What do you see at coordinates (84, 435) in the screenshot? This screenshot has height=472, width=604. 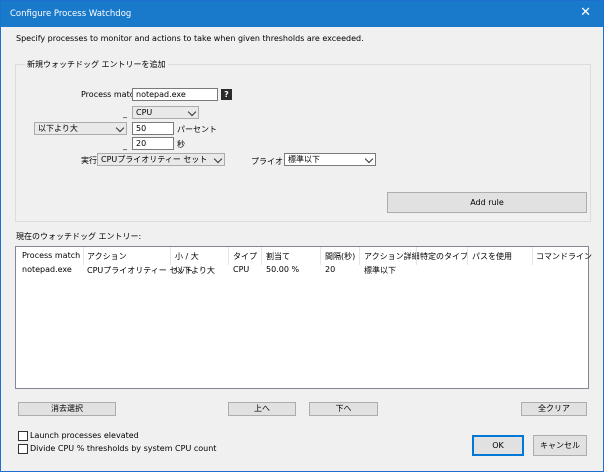 I see `launch-elevated-label: Launch processes elevated` at bounding box center [84, 435].